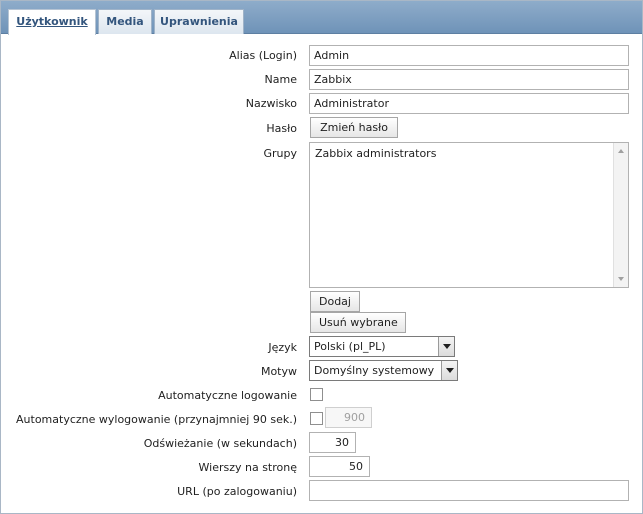  What do you see at coordinates (358, 322) in the screenshot?
I see `remove-selected-button: Usuń wybrane` at bounding box center [358, 322].